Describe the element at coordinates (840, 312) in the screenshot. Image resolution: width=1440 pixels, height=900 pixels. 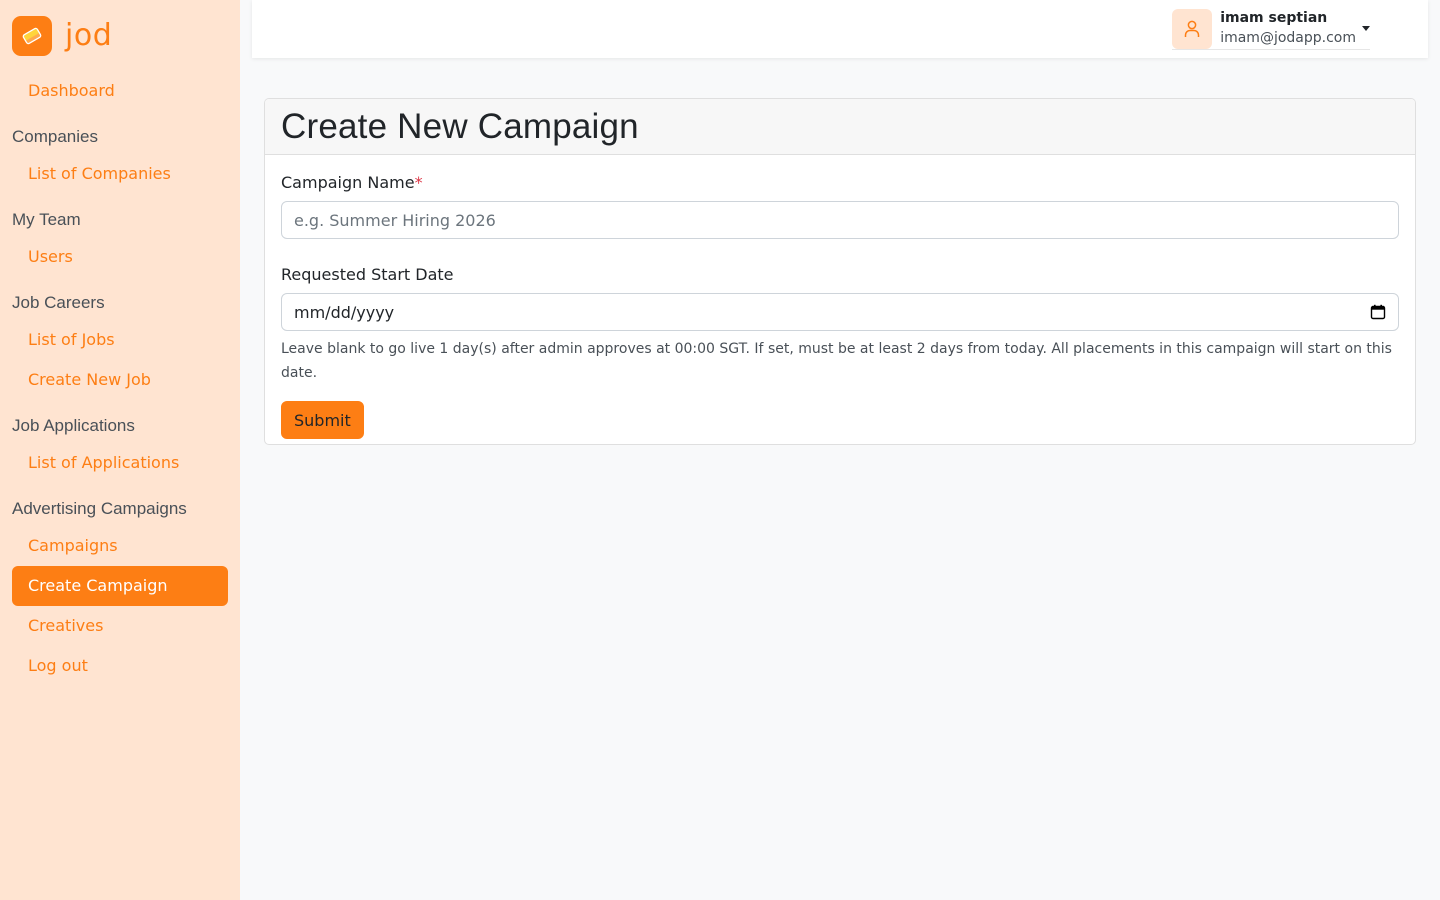
I see `start-date-input: mm/dd/yyyy` at that location.